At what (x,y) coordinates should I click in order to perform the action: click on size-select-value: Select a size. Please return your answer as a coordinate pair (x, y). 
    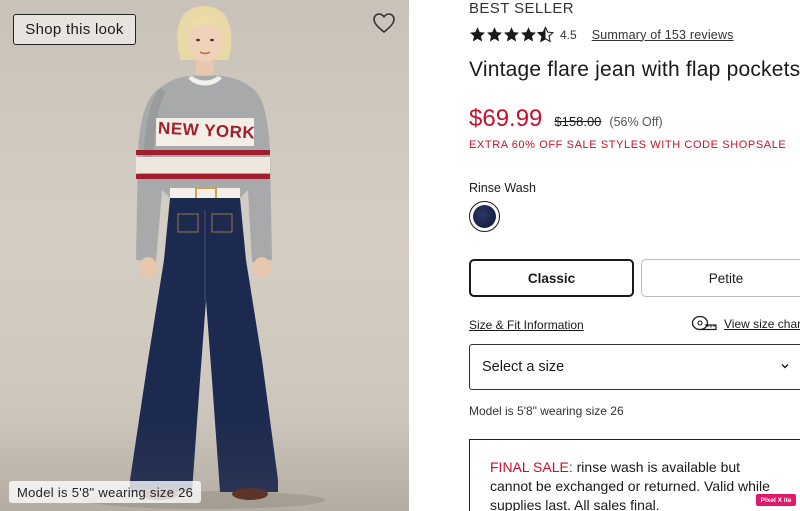
    Looking at the image, I should click on (523, 367).